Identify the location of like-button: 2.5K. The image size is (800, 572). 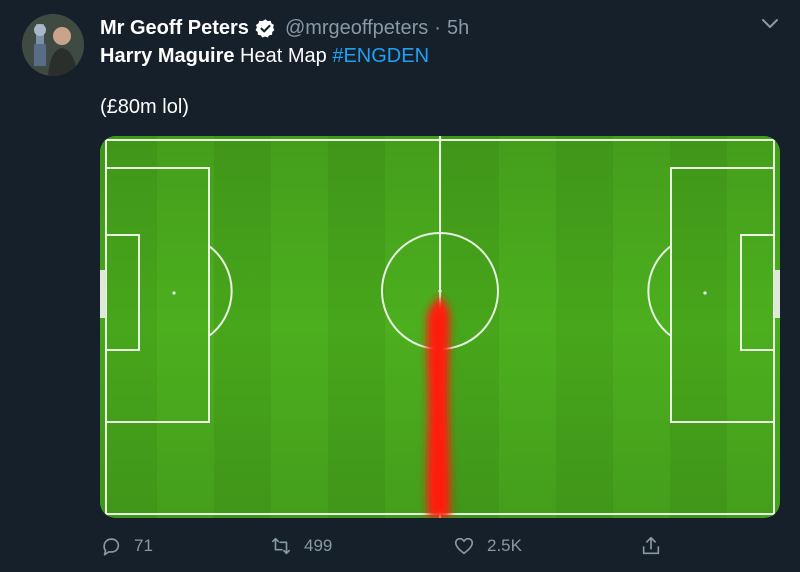
(487, 546).